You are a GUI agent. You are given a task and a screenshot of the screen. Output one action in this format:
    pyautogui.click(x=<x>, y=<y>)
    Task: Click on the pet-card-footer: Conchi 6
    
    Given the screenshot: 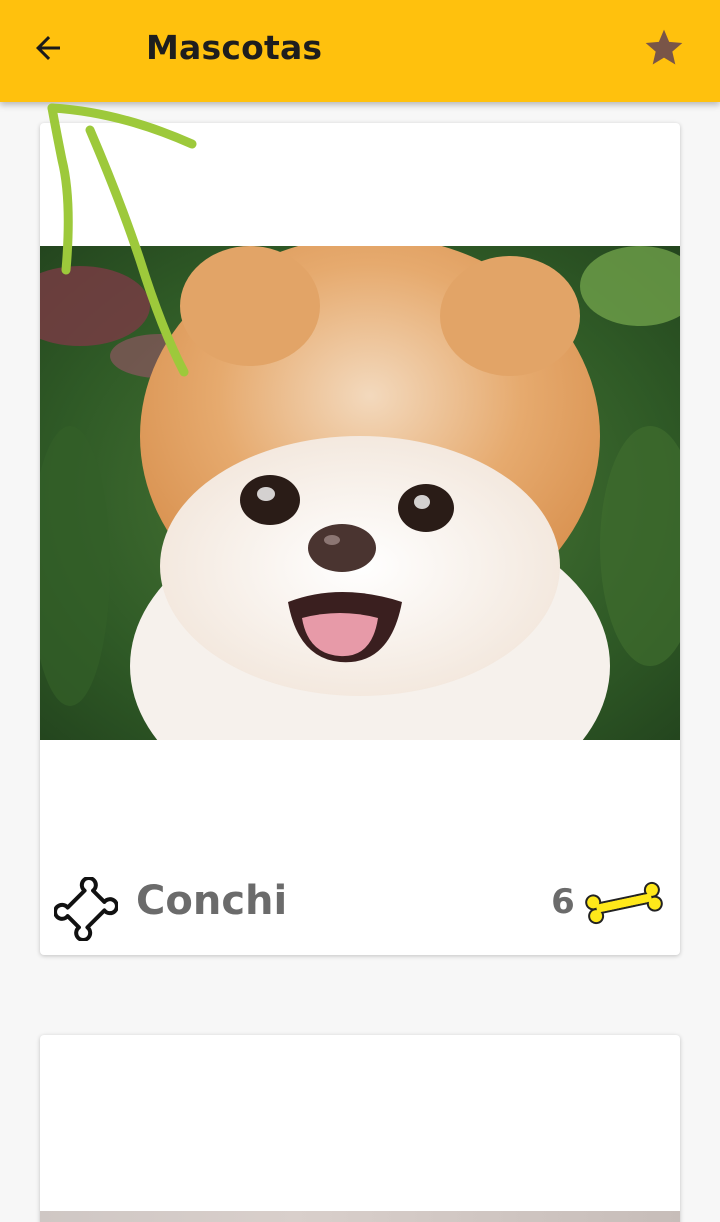 What is the action you would take?
    pyautogui.click(x=360, y=903)
    